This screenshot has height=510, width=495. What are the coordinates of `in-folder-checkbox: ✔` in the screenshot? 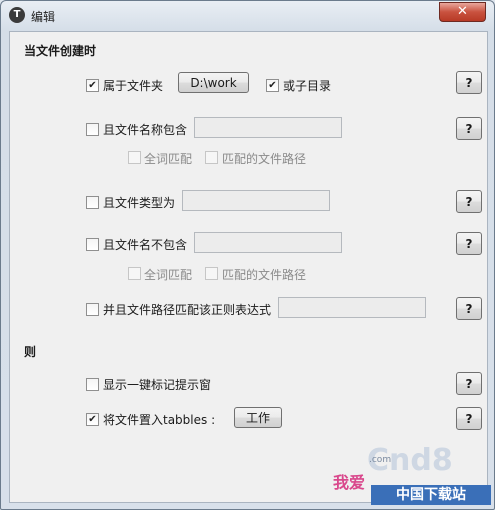 It's located at (92, 85).